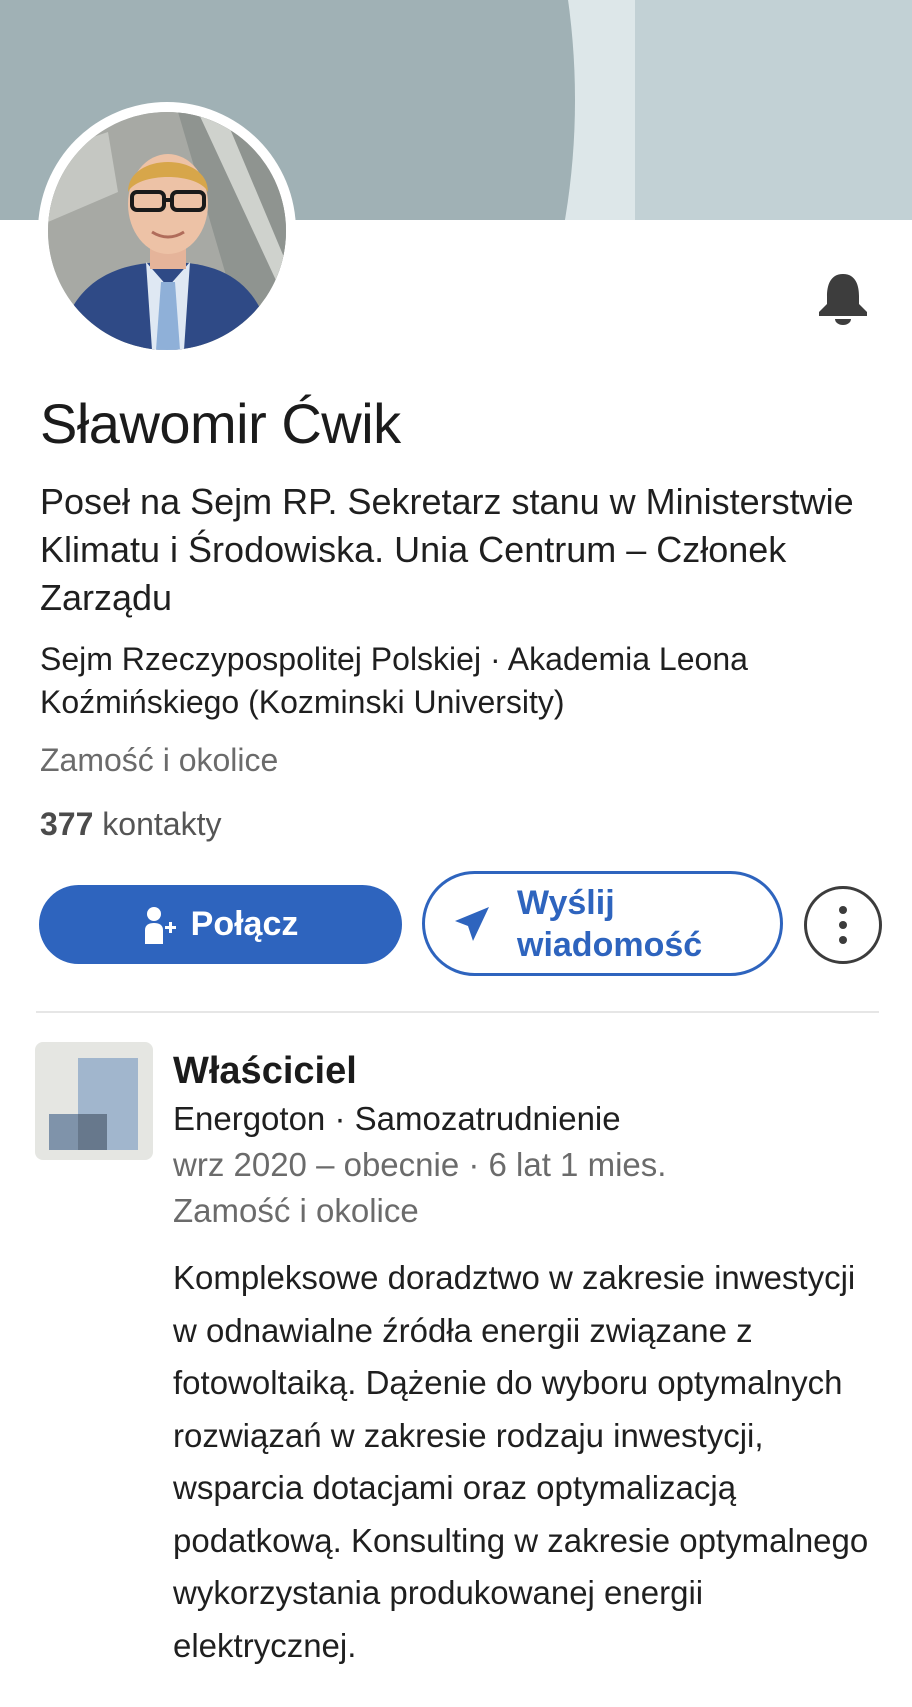 Image resolution: width=912 pixels, height=1707 pixels. What do you see at coordinates (296, 1210) in the screenshot?
I see `experience-location: Zamość i okolice` at bounding box center [296, 1210].